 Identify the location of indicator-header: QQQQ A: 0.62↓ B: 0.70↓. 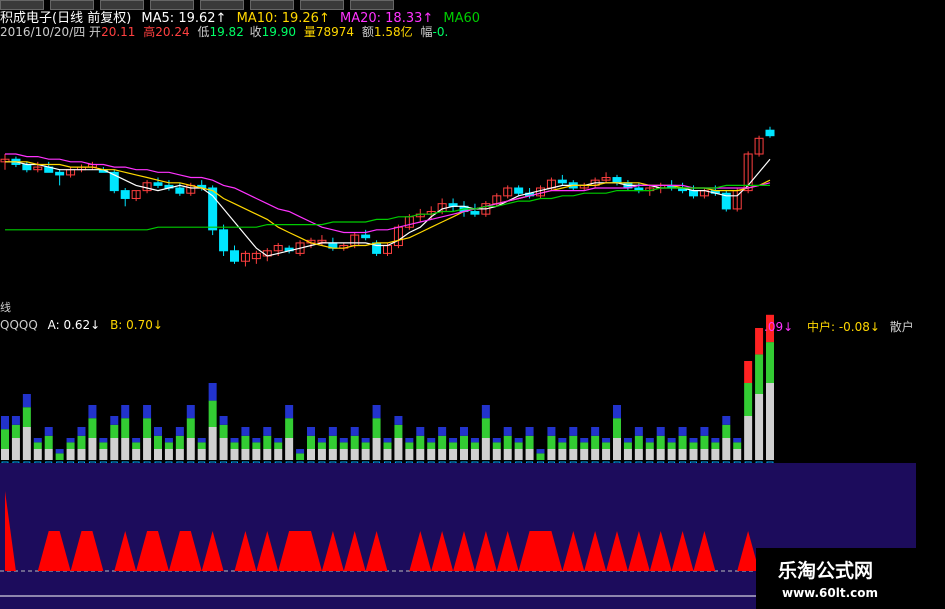
(84, 325).